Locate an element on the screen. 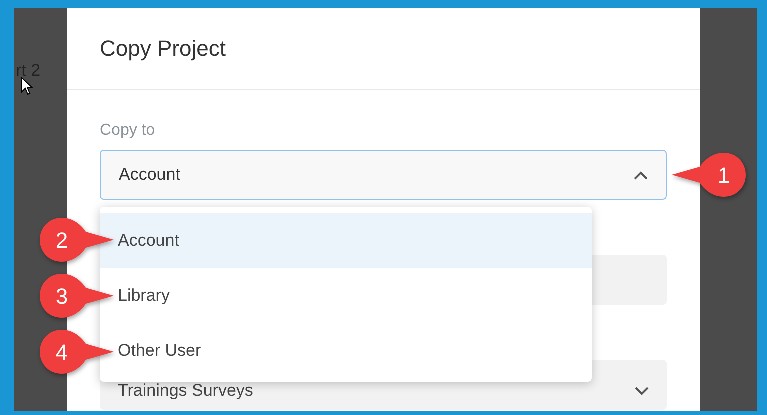 The image size is (767, 415). cursor-icon is located at coordinates (27, 86).